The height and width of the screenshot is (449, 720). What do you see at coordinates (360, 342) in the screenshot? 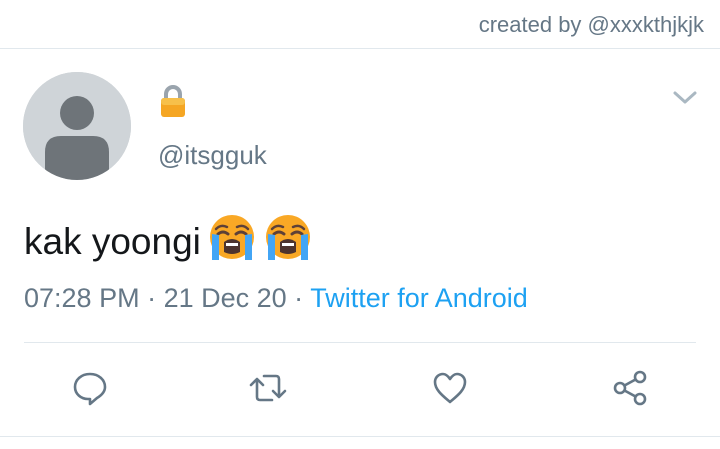
I see `actions-divider` at bounding box center [360, 342].